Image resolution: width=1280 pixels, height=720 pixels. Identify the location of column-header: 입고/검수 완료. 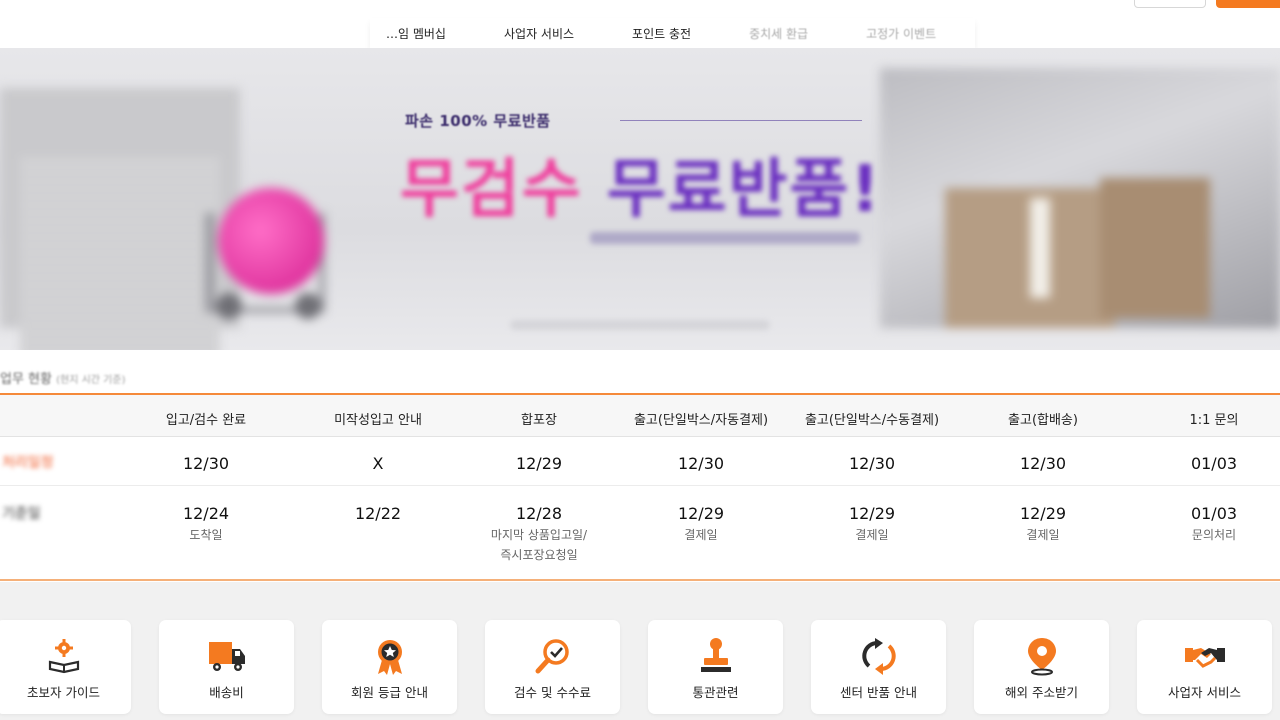
(206, 420).